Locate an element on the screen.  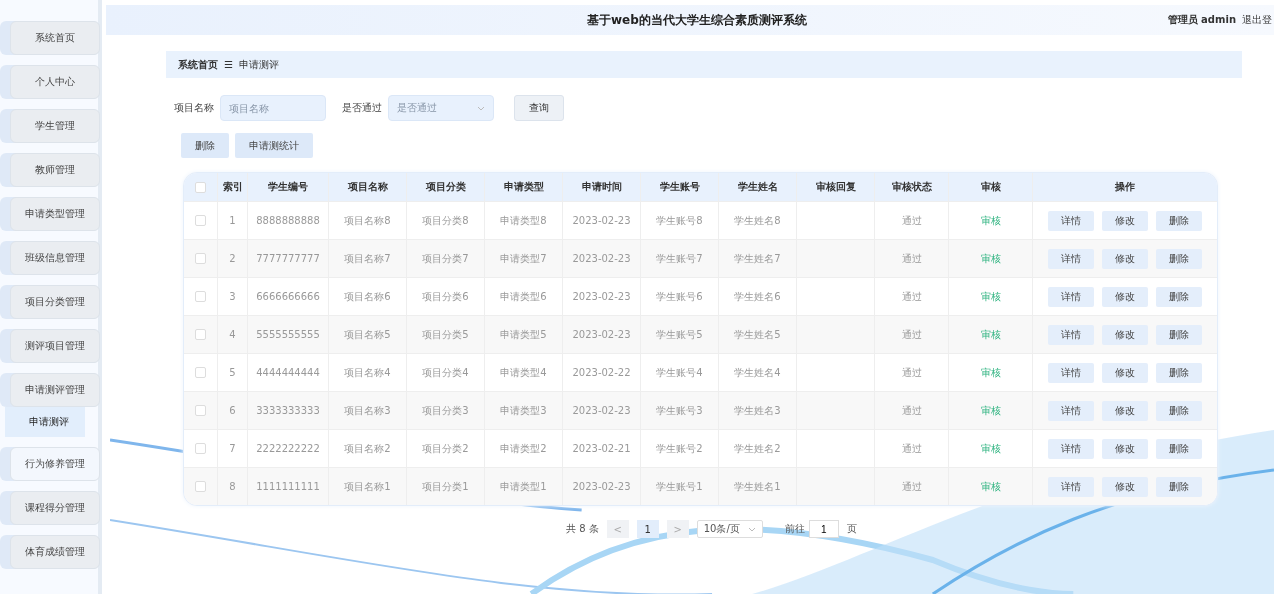
column-header: 申请类型 is located at coordinates (523, 187).